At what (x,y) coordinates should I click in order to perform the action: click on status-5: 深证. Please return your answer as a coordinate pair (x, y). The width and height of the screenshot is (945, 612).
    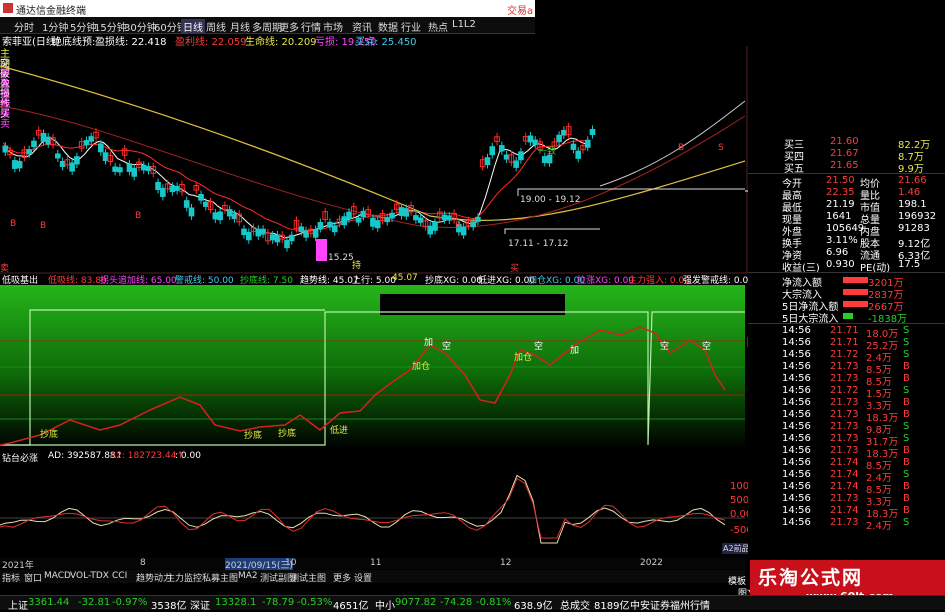
    Looking at the image, I should click on (200, 604).